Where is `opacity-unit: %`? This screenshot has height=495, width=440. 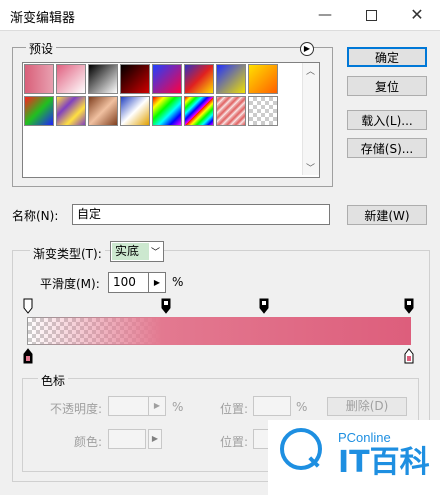
opacity-unit: % is located at coordinates (178, 407).